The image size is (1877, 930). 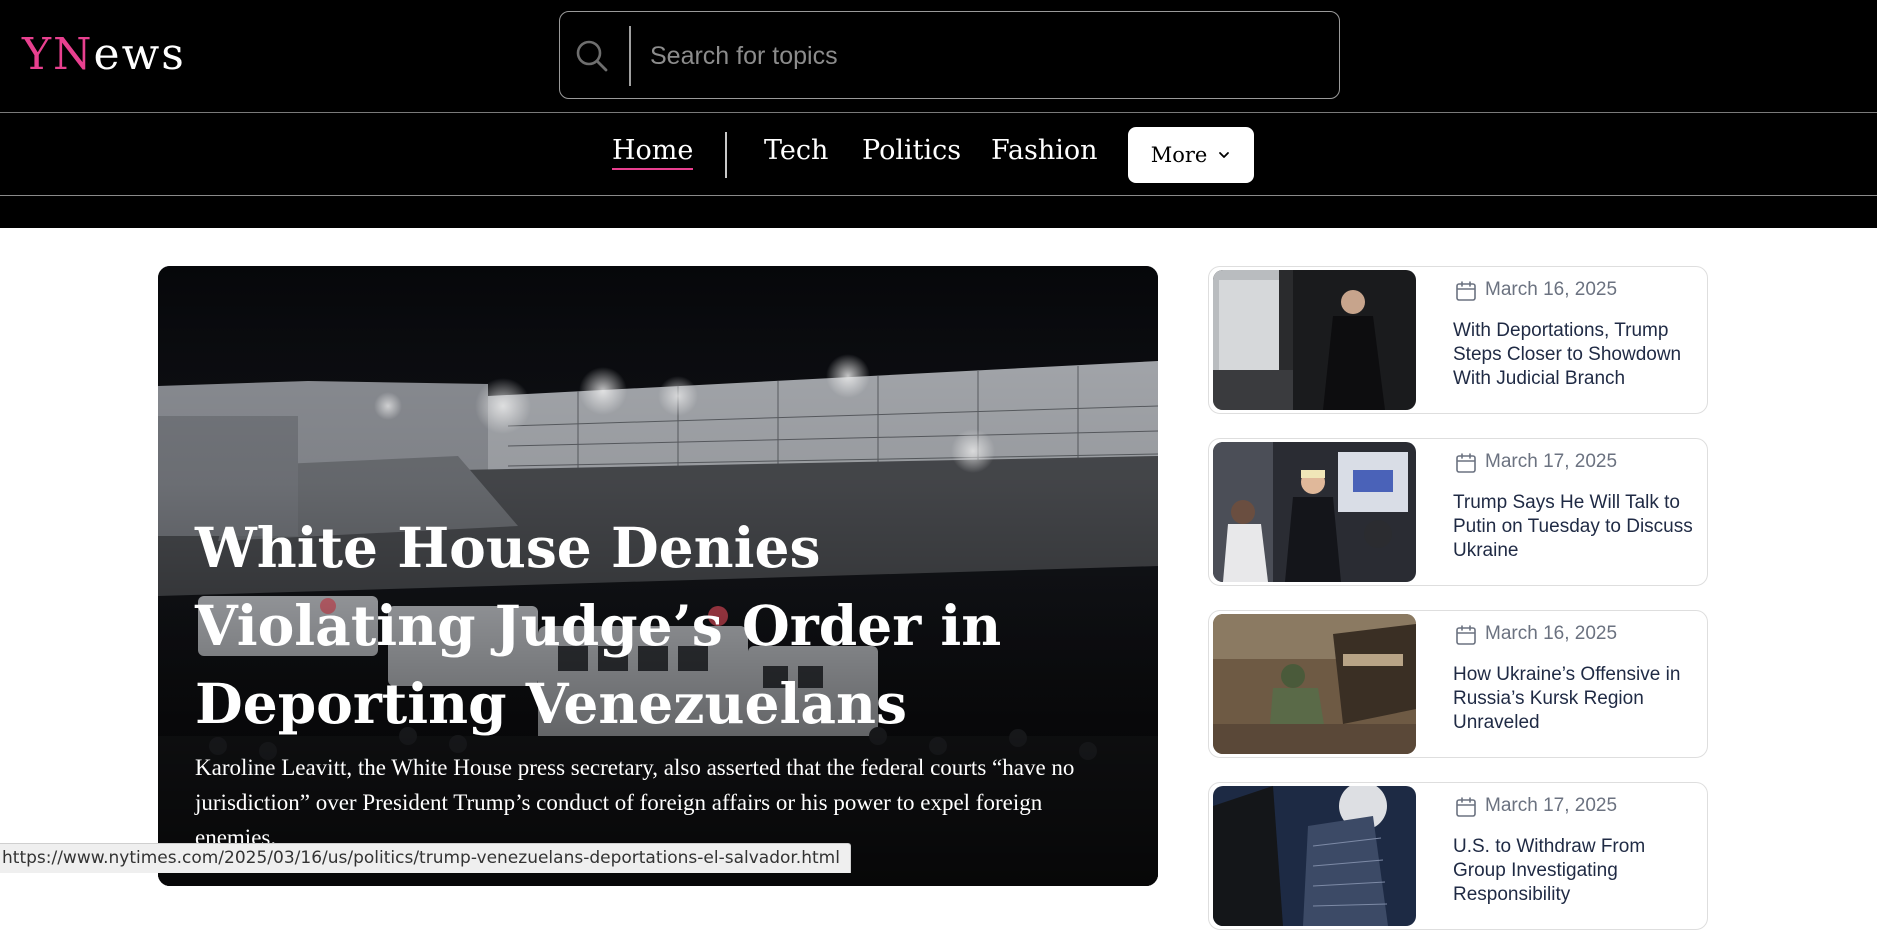 I want to click on search-box, so click(x=949, y=55).